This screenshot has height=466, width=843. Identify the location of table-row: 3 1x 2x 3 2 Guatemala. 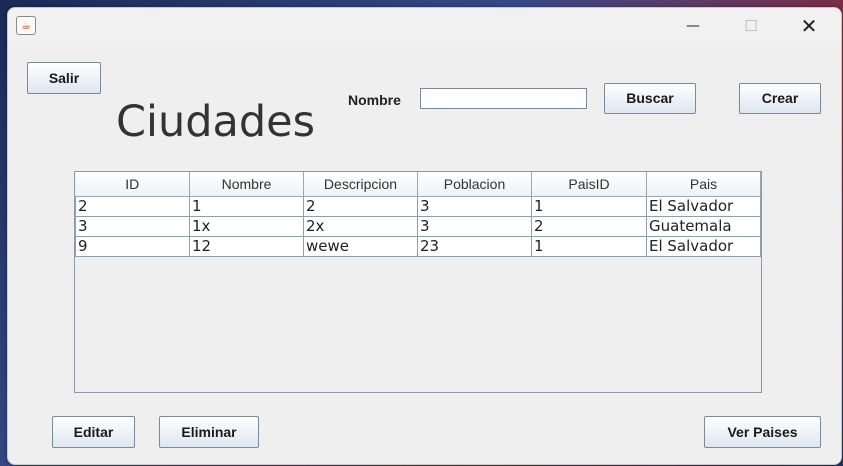
(418, 226).